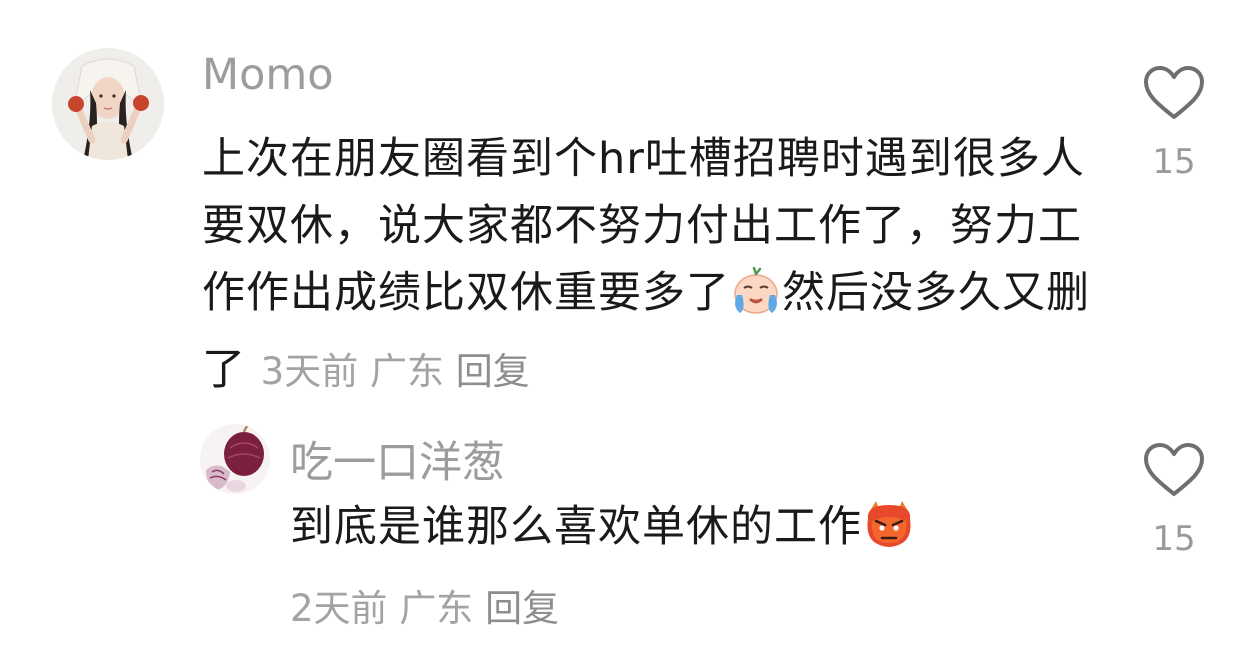 This screenshot has height=668, width=1260. Describe the element at coordinates (889, 532) in the screenshot. I see `angry-devil-emoji-icon` at that location.